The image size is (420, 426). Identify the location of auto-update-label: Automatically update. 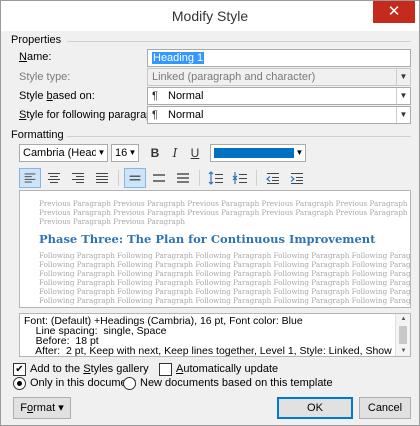
(227, 369).